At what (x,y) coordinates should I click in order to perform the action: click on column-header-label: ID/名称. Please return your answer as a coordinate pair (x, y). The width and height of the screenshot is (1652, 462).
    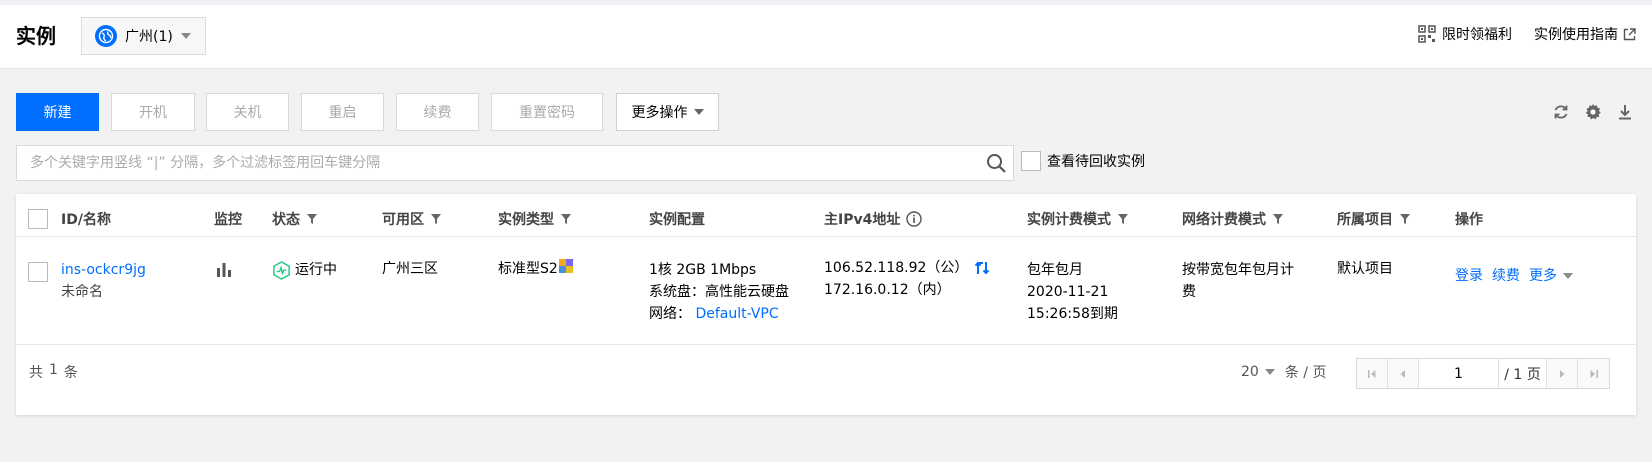
    Looking at the image, I should click on (86, 220).